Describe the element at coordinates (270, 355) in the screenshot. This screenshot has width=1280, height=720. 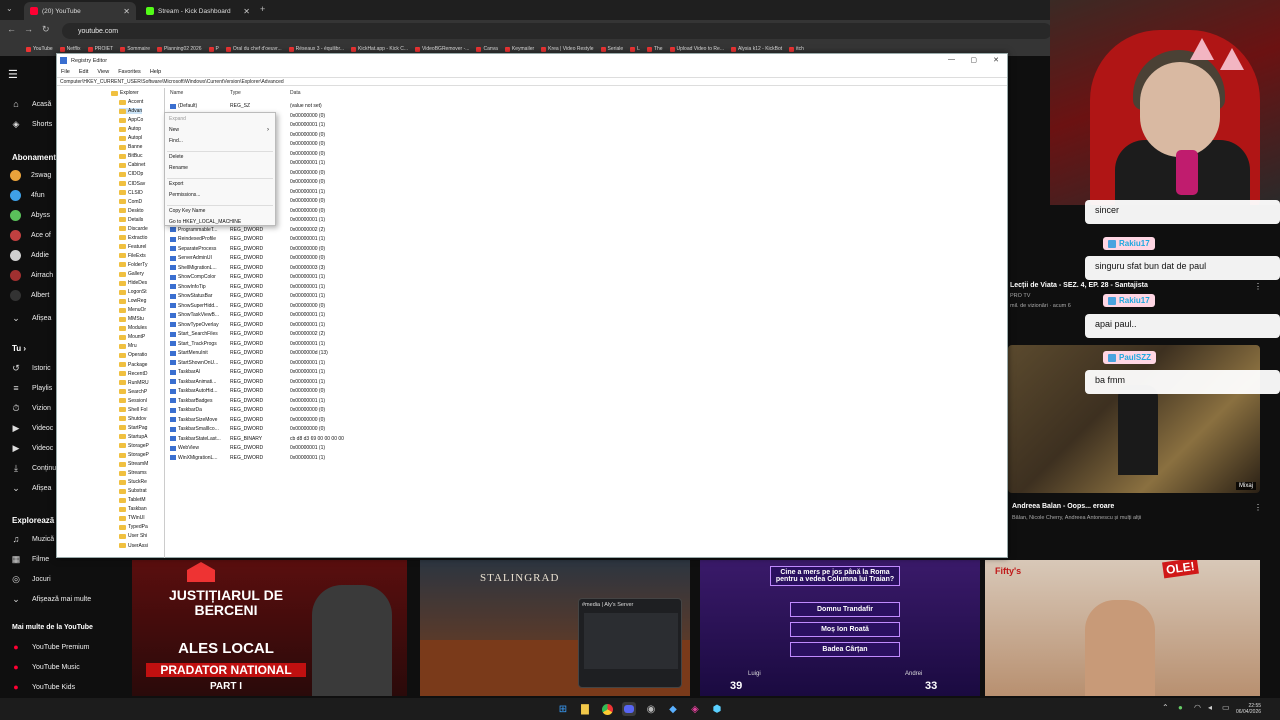
I see `registry-value-row: StartMenuInit REG_DWORD 0x0000000d (13)` at that location.